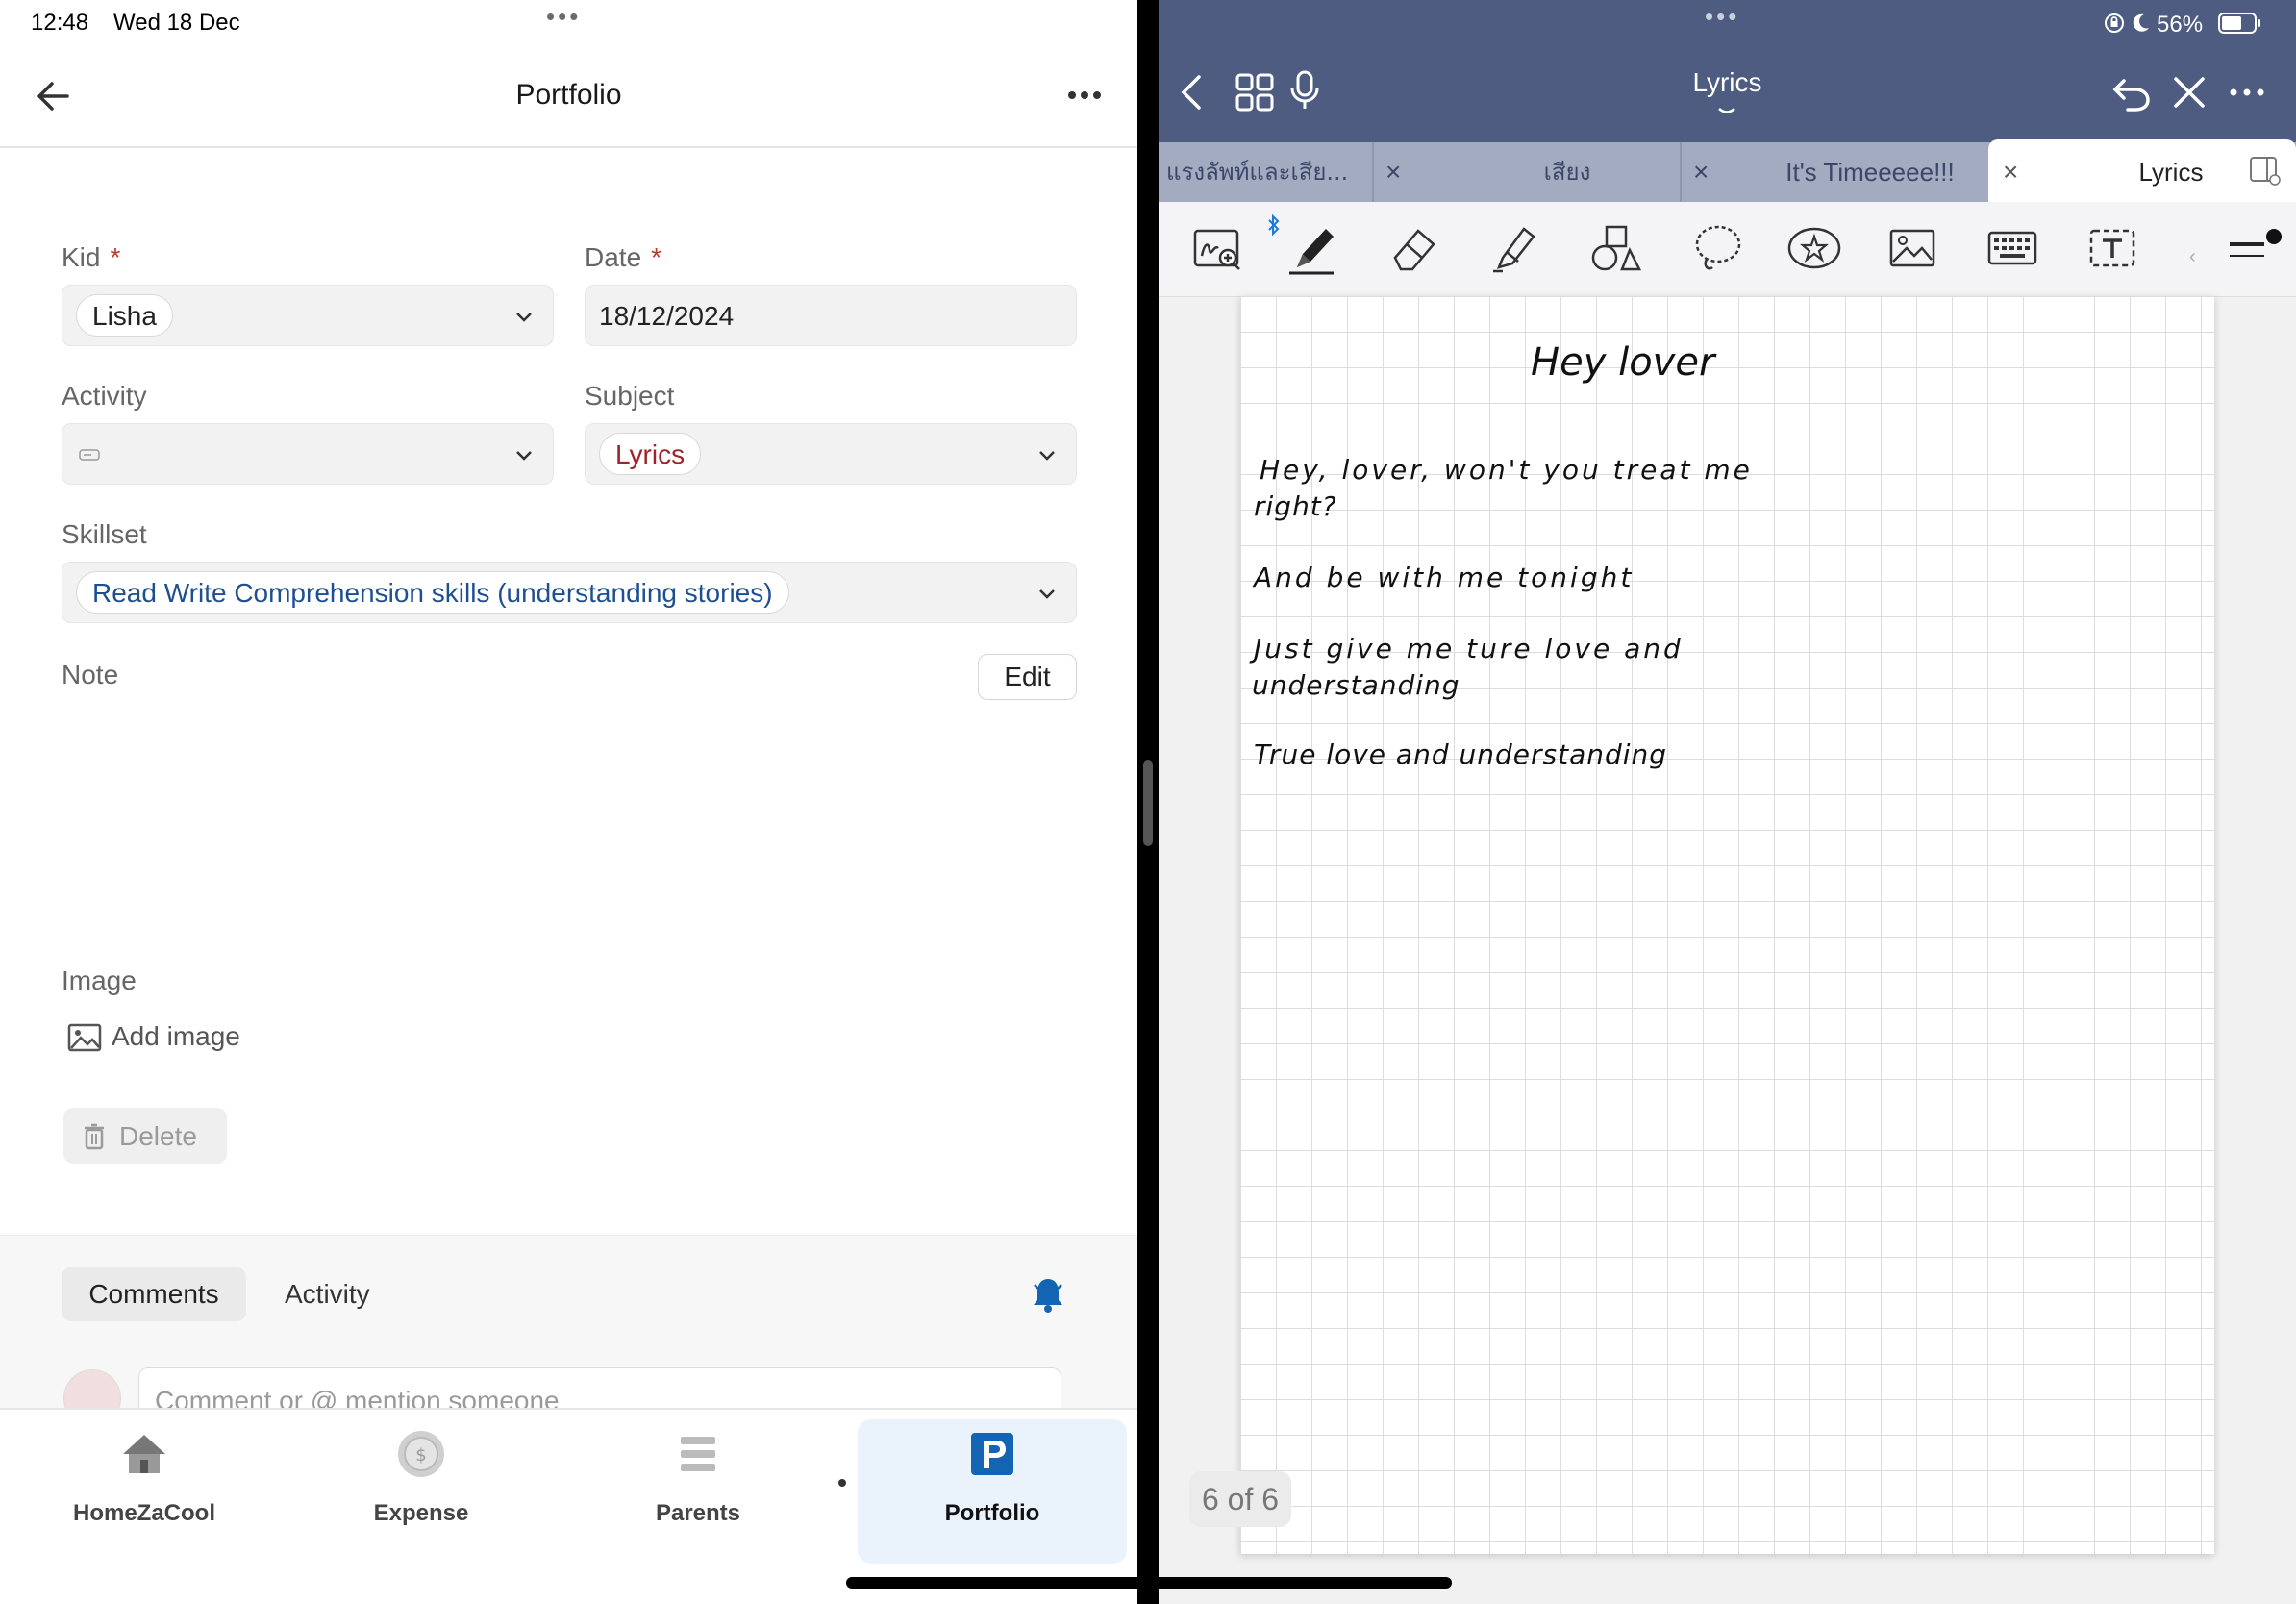  Describe the element at coordinates (2112, 248) in the screenshot. I see `text-box-icon` at that location.